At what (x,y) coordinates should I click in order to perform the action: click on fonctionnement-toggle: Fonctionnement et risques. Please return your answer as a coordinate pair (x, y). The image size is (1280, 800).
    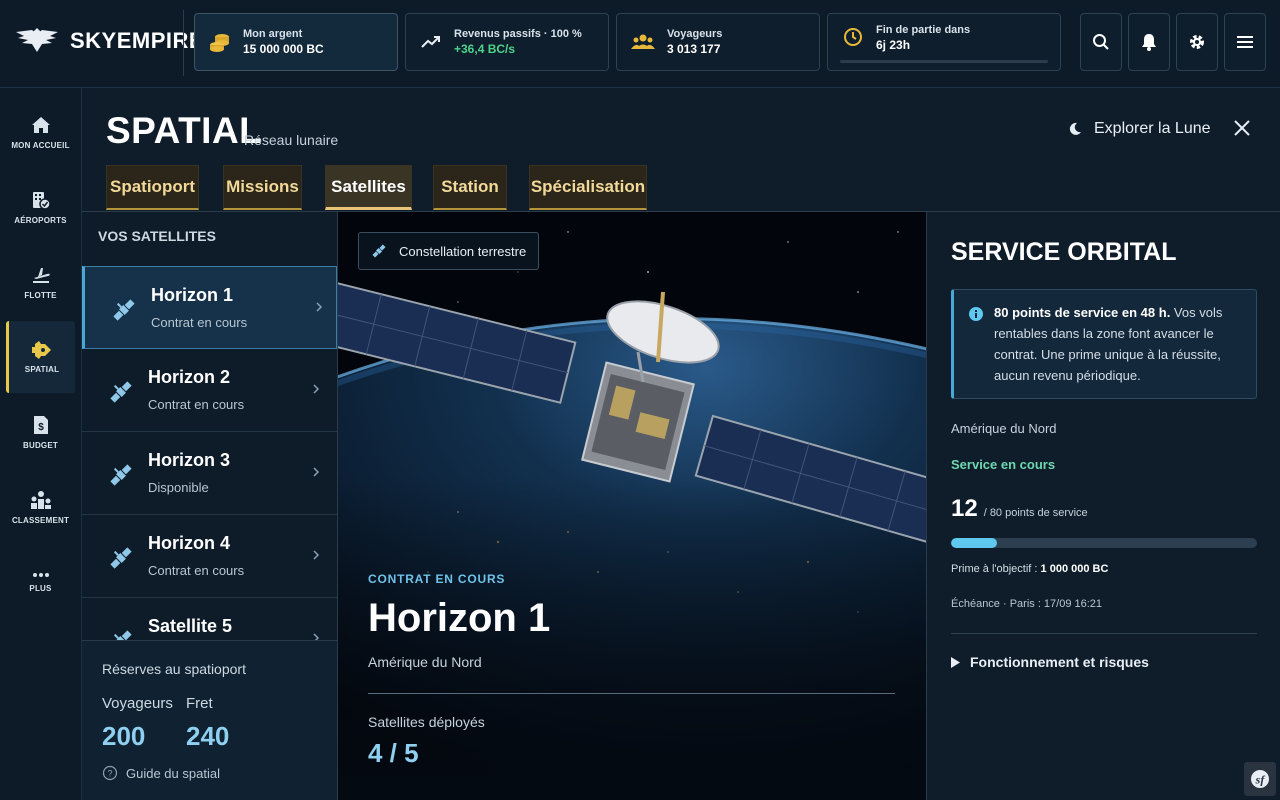
    Looking at the image, I should click on (1050, 662).